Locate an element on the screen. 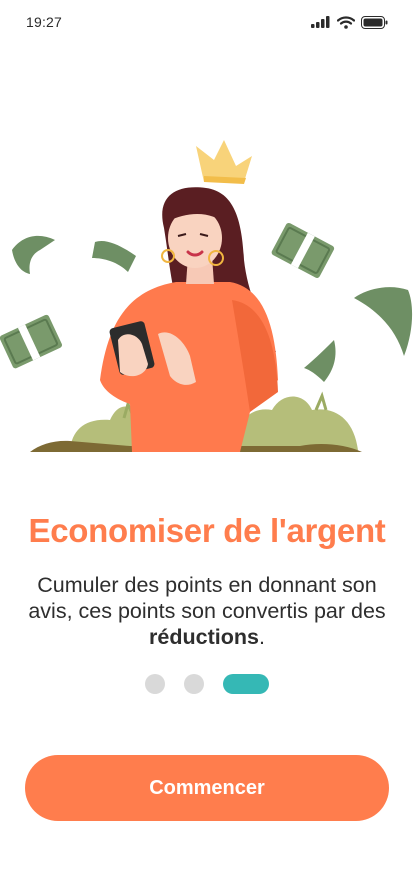  crown-icon is located at coordinates (224, 161).